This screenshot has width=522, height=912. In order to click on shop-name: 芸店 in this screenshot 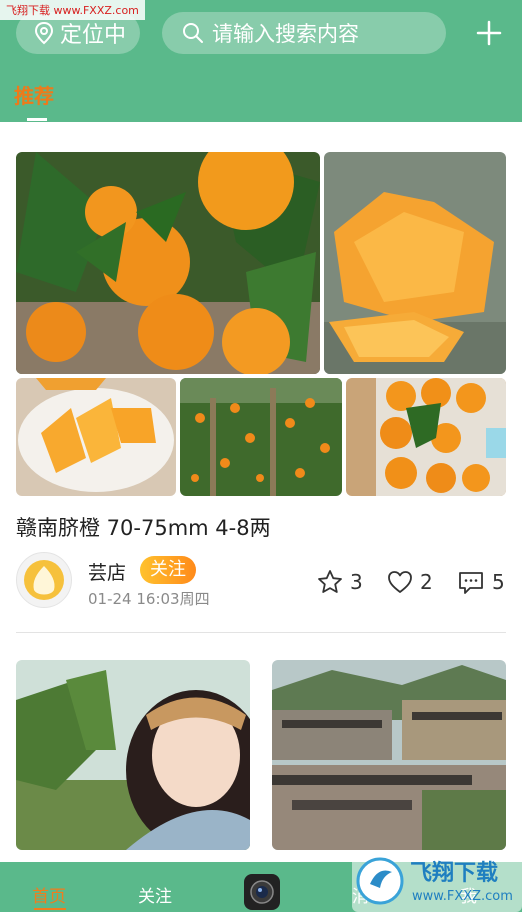, I will do `click(107, 571)`.